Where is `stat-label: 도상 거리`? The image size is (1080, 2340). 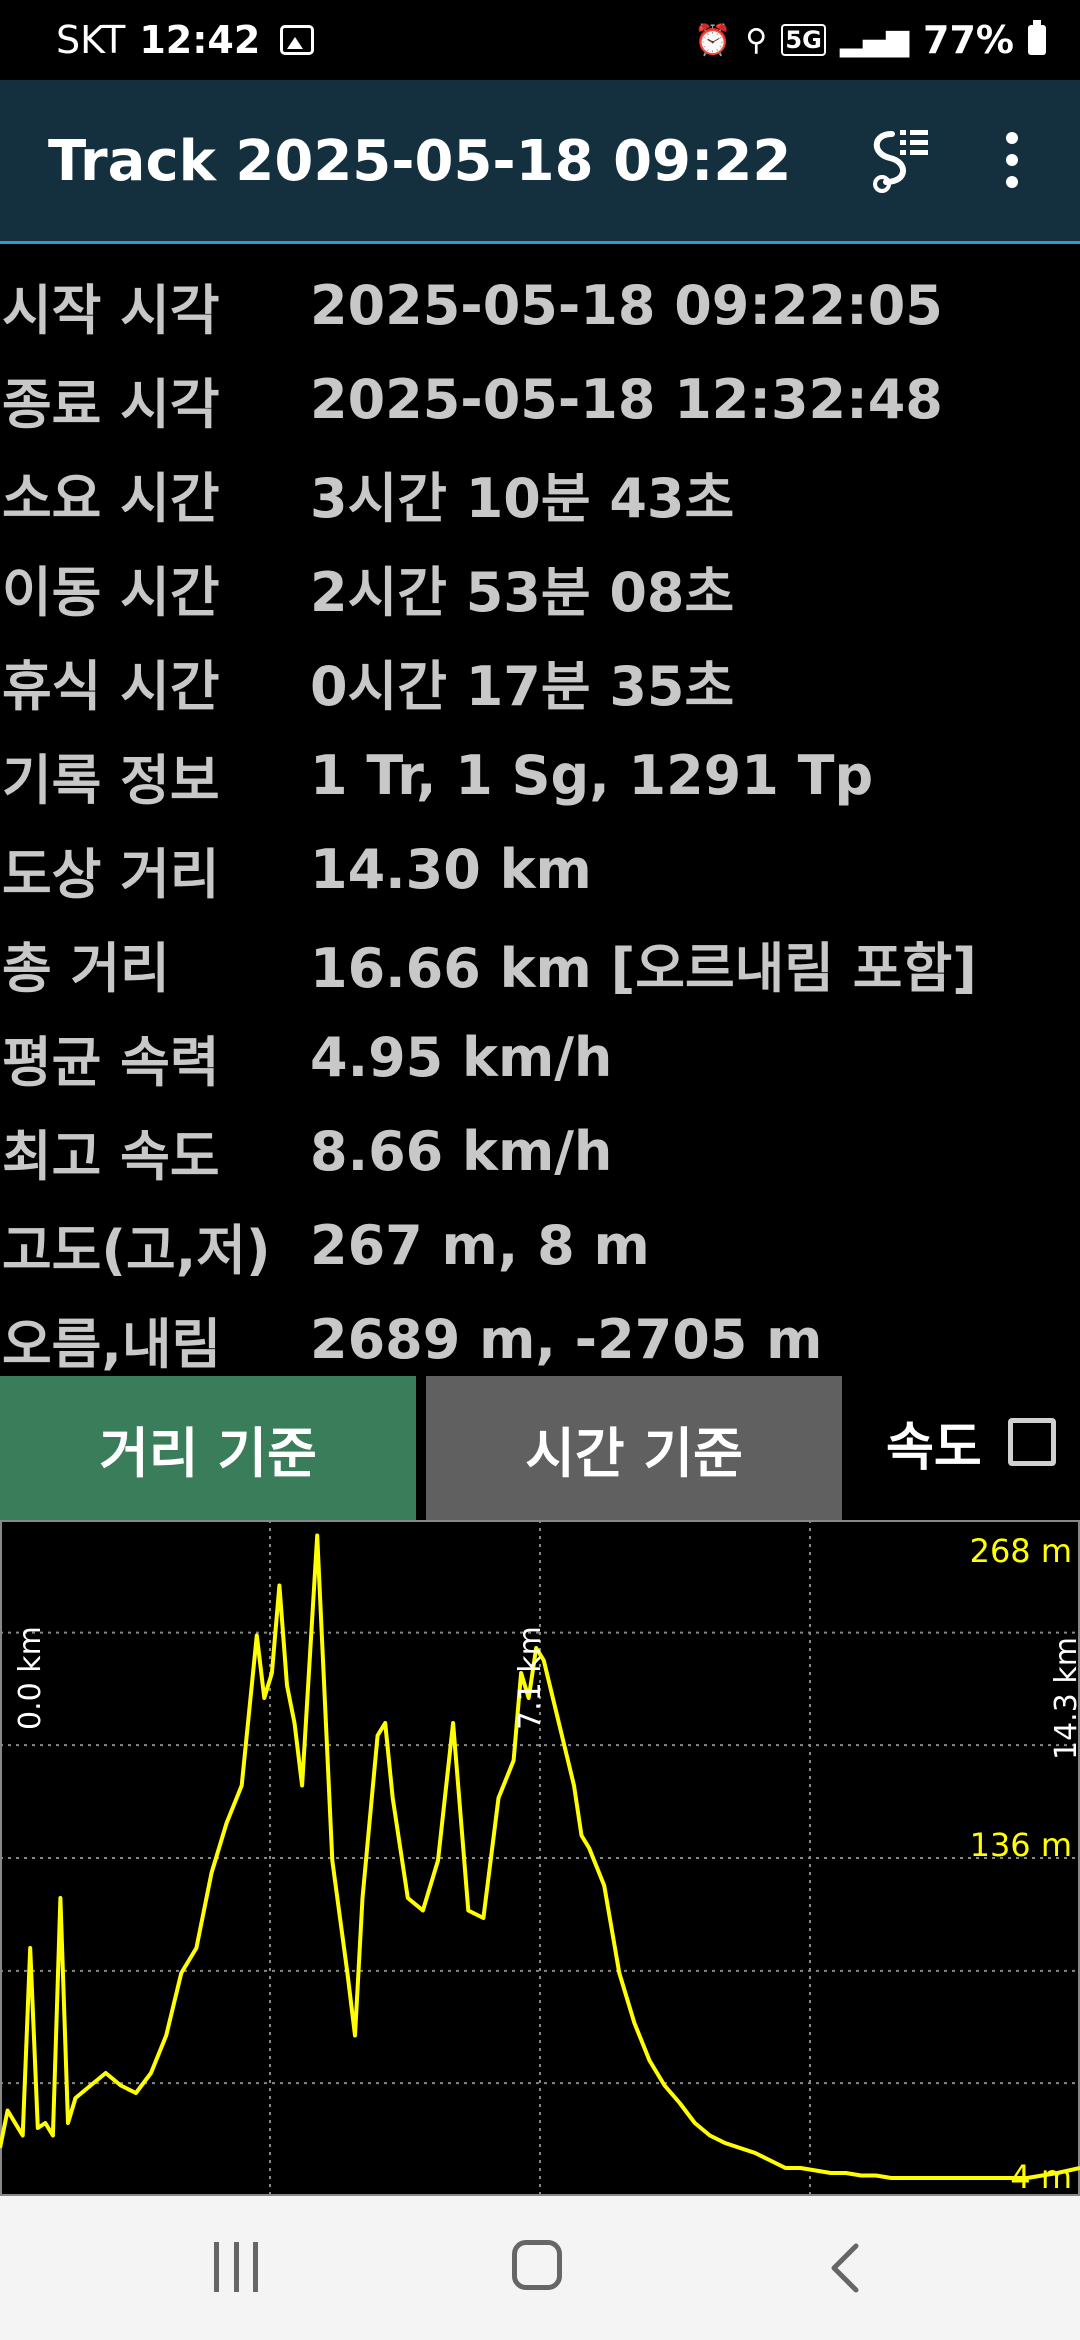 stat-label: 도상 거리 is located at coordinates (111, 874).